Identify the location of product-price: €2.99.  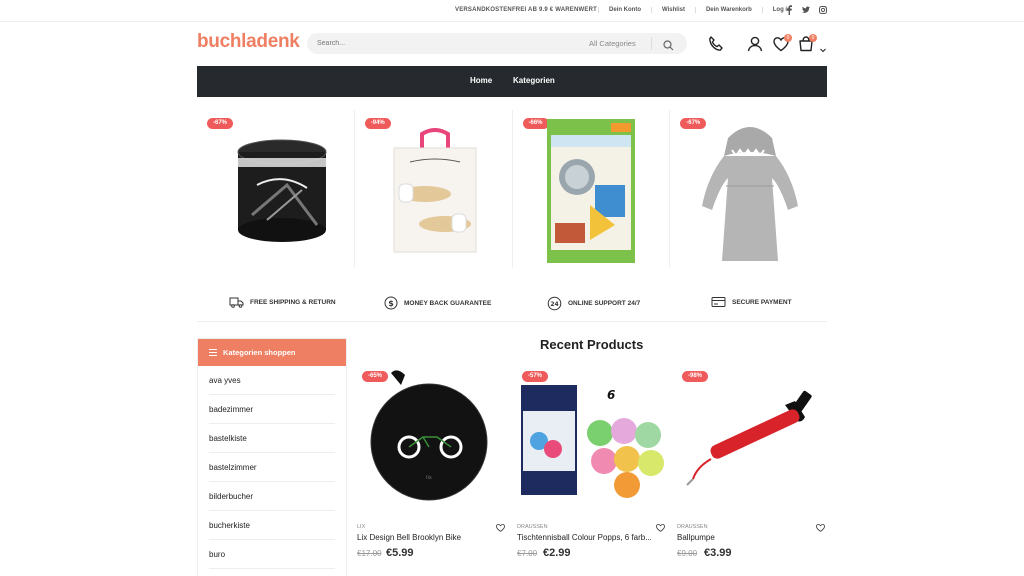
(557, 553).